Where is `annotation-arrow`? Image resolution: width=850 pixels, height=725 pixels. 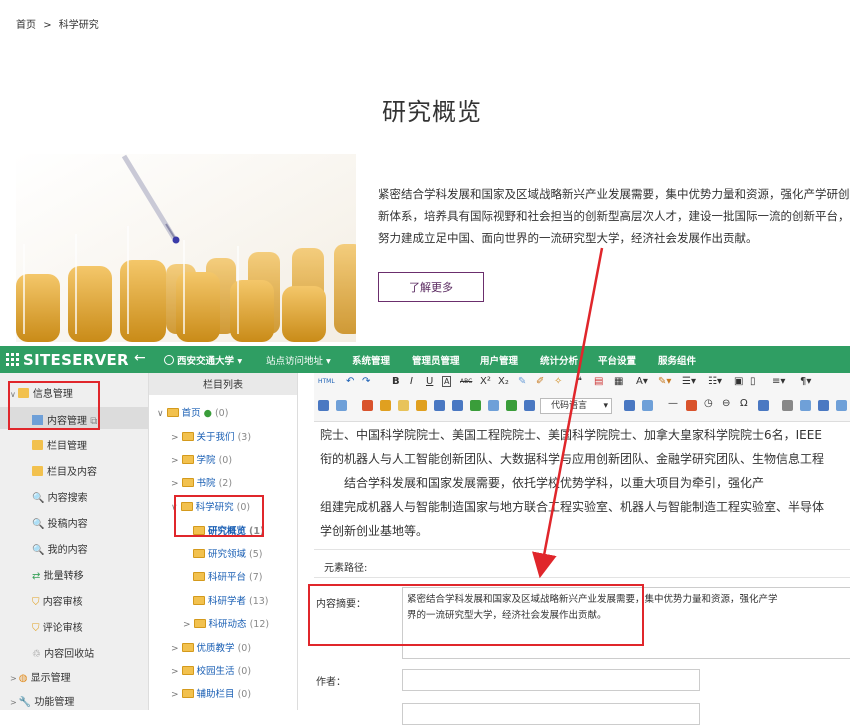 annotation-arrow is located at coordinates (568, 413).